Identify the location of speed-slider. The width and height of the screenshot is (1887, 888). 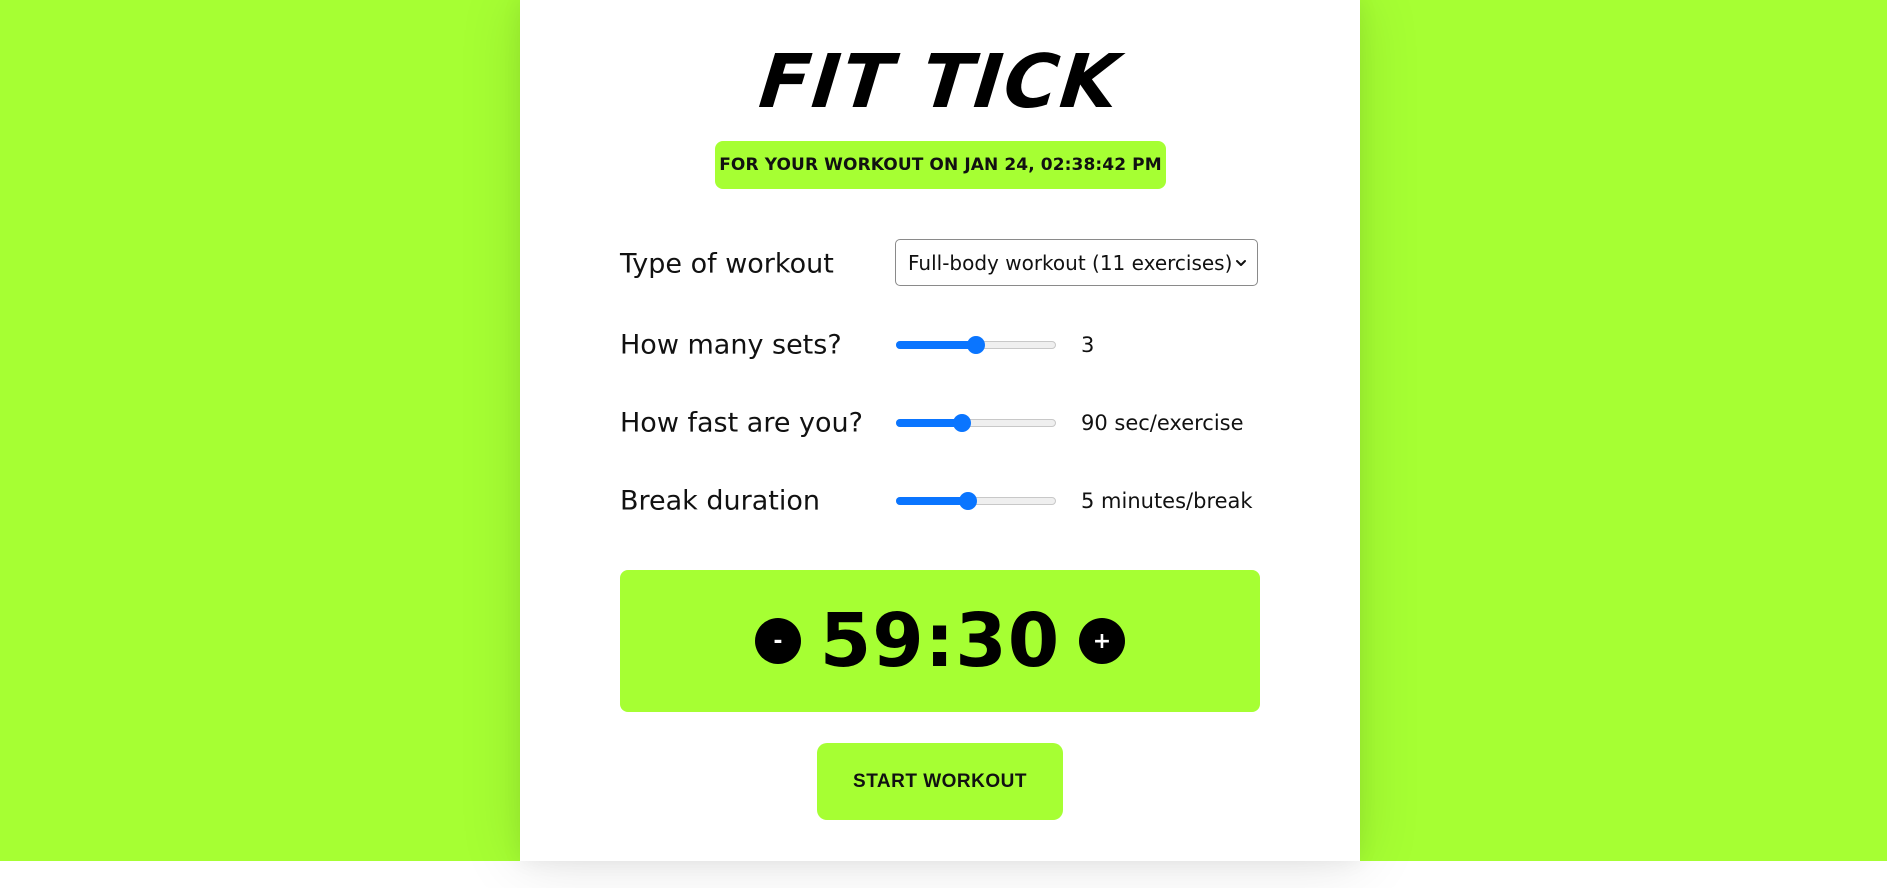
(976, 423).